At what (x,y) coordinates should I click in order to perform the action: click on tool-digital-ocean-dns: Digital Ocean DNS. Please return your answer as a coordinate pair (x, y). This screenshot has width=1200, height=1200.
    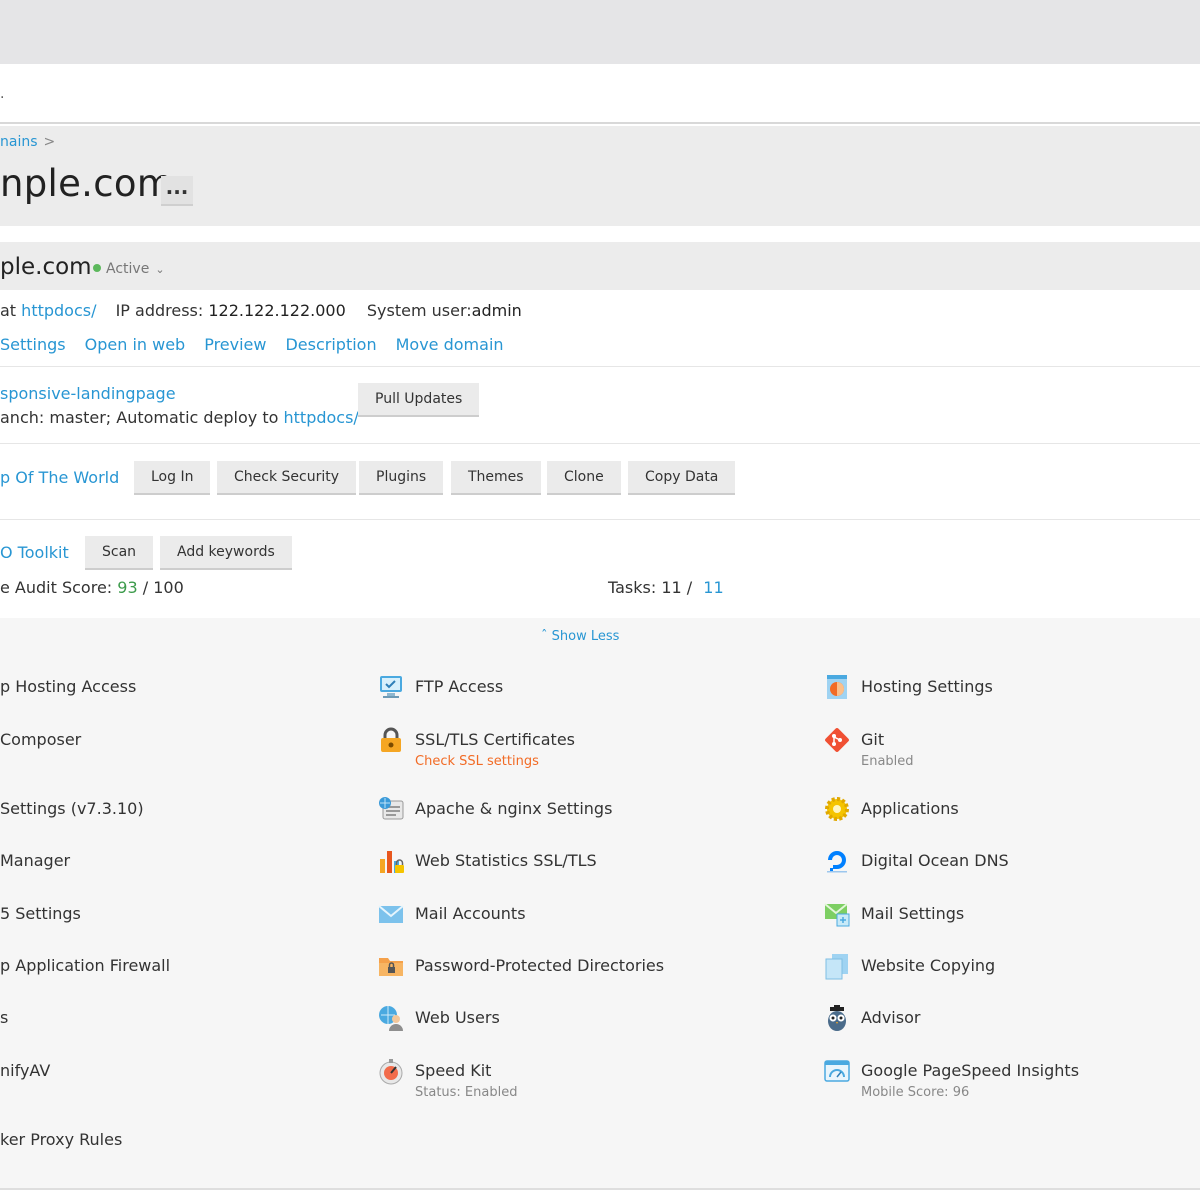
    Looking at the image, I should click on (935, 860).